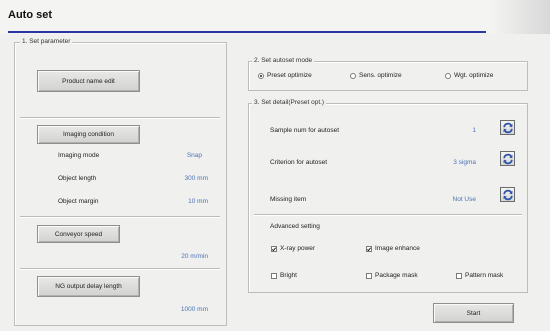  I want to click on autoset-mode-label: 2. Set autoset mode, so click(283, 60).